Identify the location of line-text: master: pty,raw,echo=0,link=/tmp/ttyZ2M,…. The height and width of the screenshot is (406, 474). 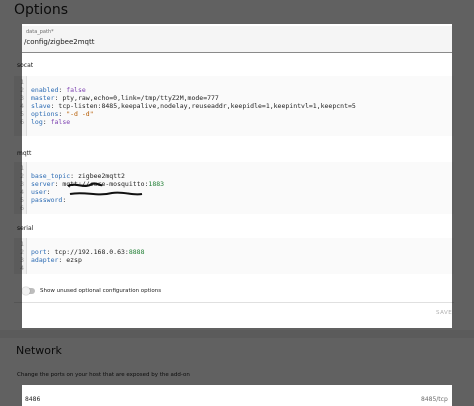
(125, 98).